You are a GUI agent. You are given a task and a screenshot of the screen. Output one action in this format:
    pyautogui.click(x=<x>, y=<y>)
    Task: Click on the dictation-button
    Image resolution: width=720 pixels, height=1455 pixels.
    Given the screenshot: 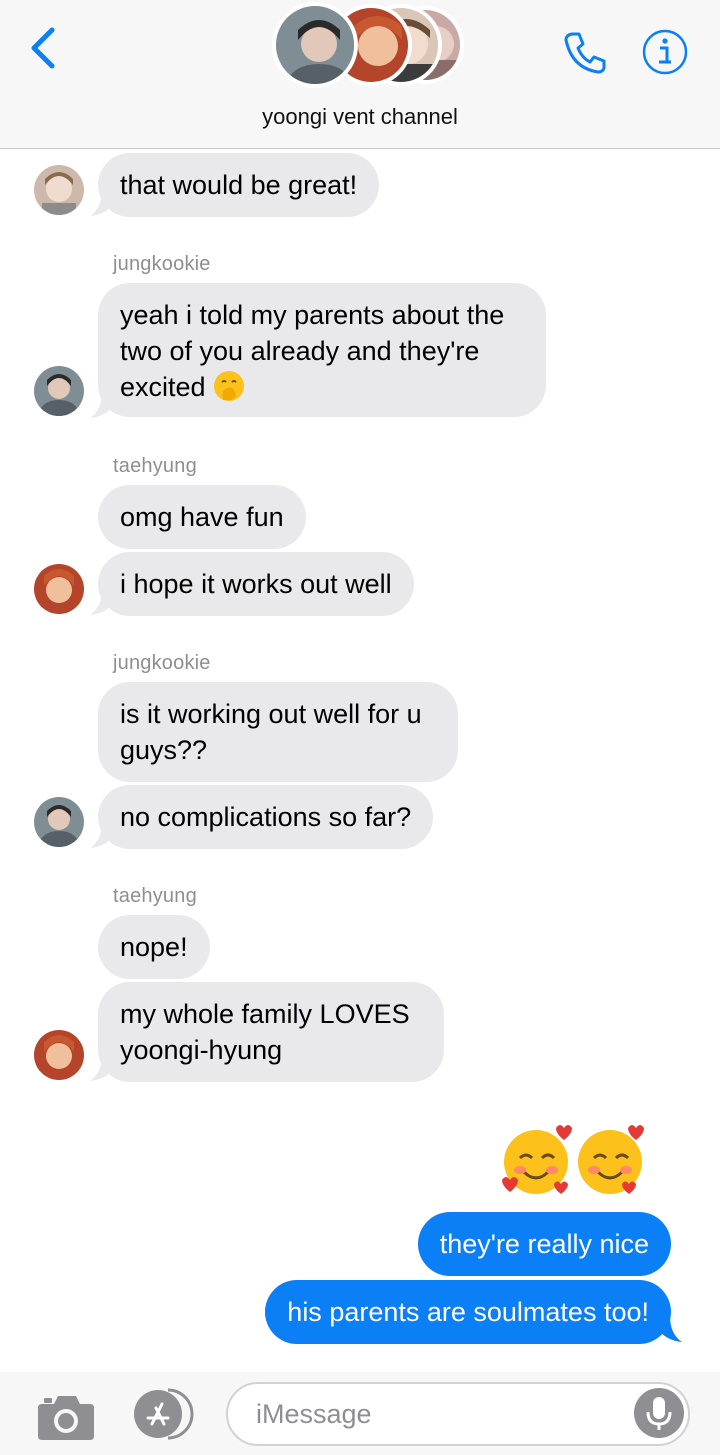 What is the action you would take?
    pyautogui.click(x=659, y=1413)
    